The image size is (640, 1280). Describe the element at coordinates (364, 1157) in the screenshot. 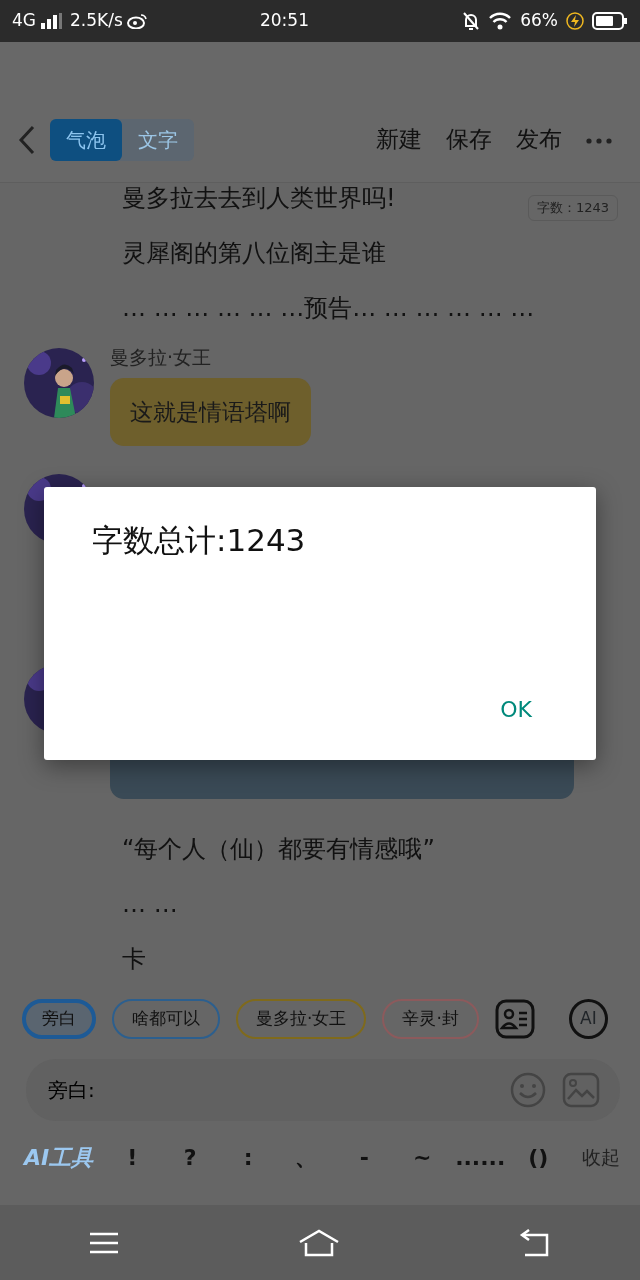

I see `punctuation-key: -` at that location.